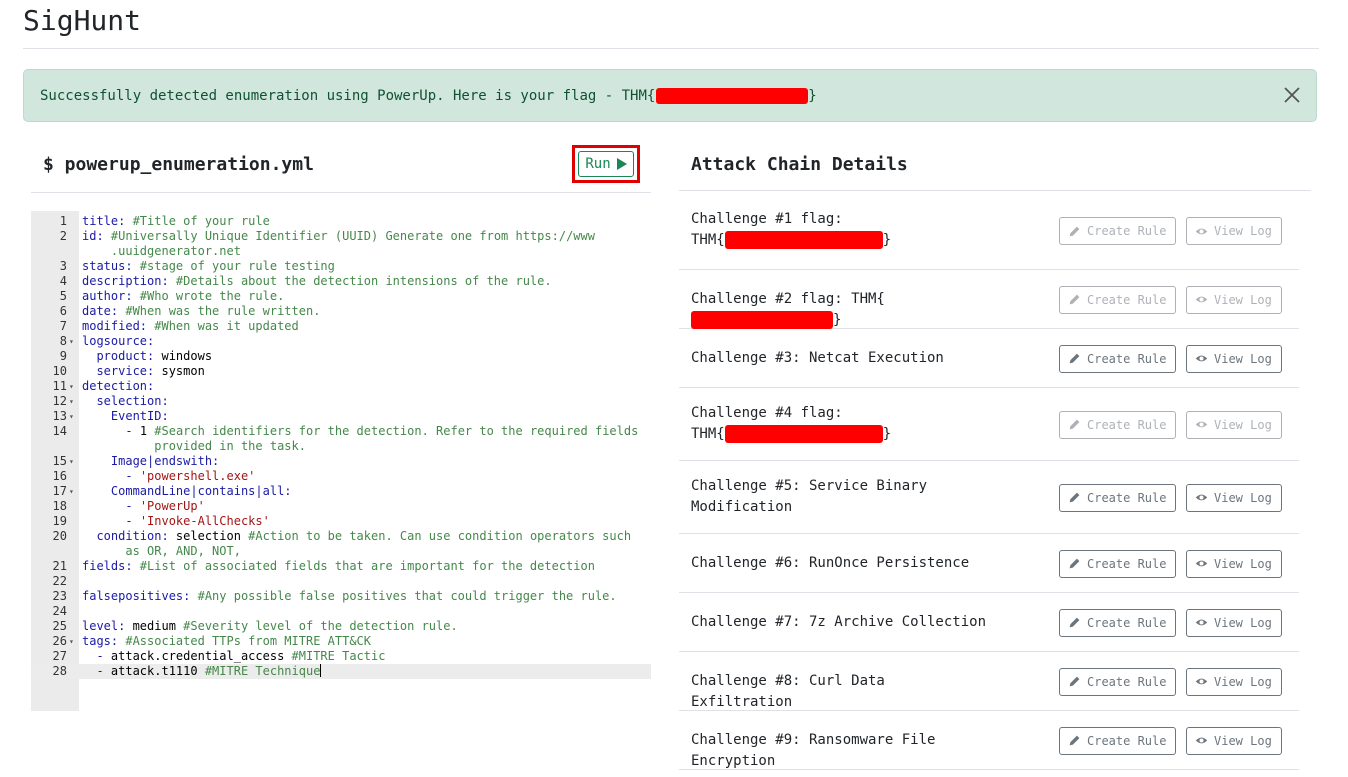 The height and width of the screenshot is (777, 1348). I want to click on code-line: 19 - 'Invoke-AllChecks', so click(341, 521).